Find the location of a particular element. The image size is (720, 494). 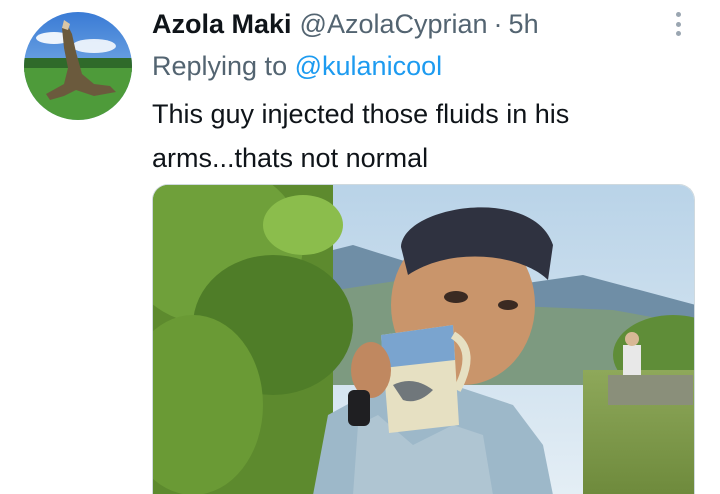

more-vertical-icon is located at coordinates (678, 24).